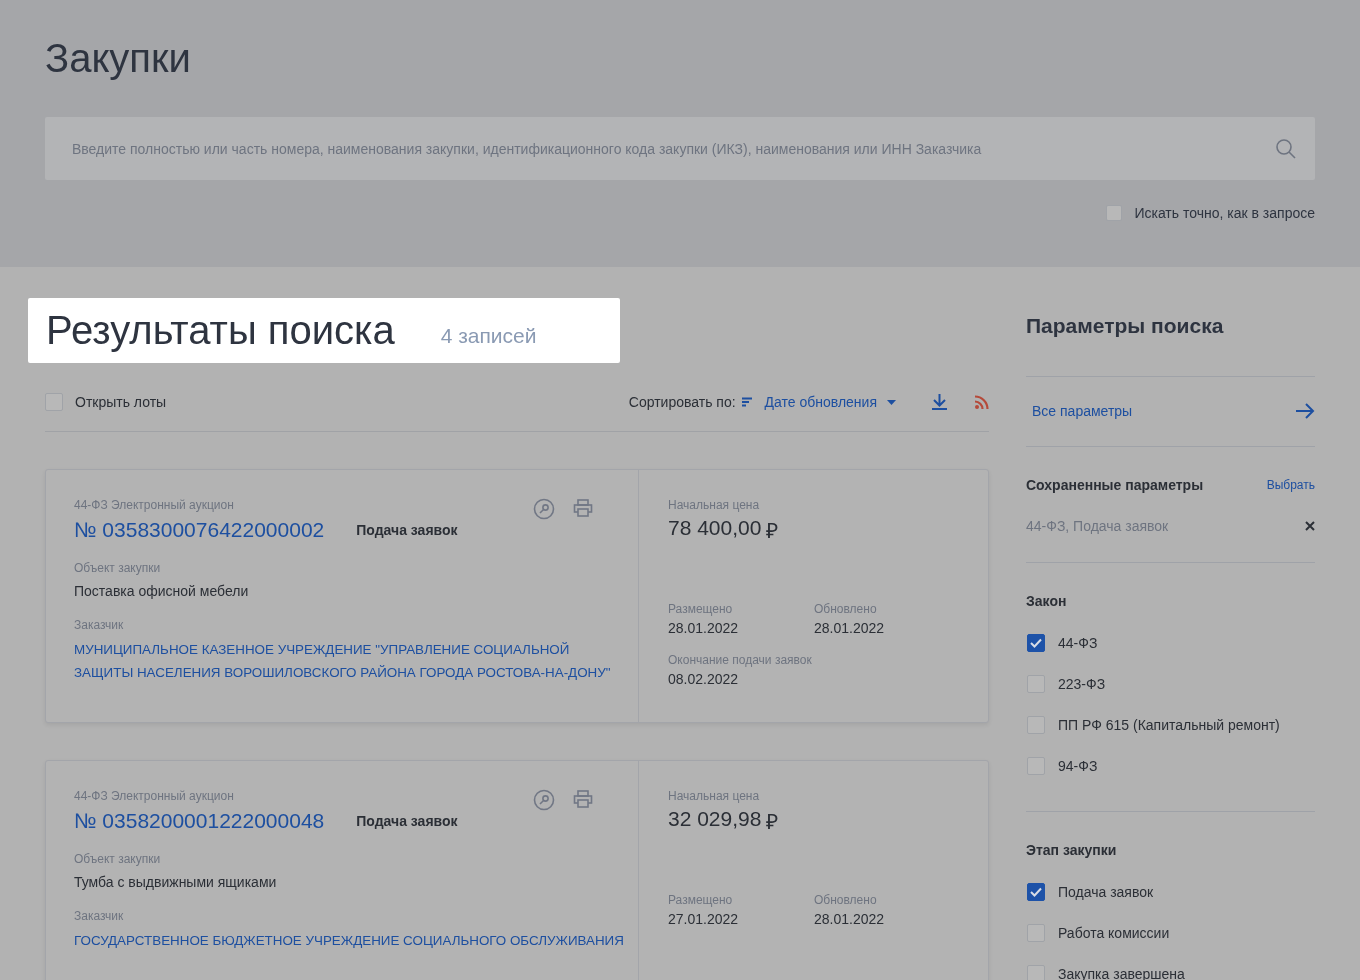 The width and height of the screenshot is (1360, 980). I want to click on procurement-number-link: № 0358300076422000002, so click(199, 530).